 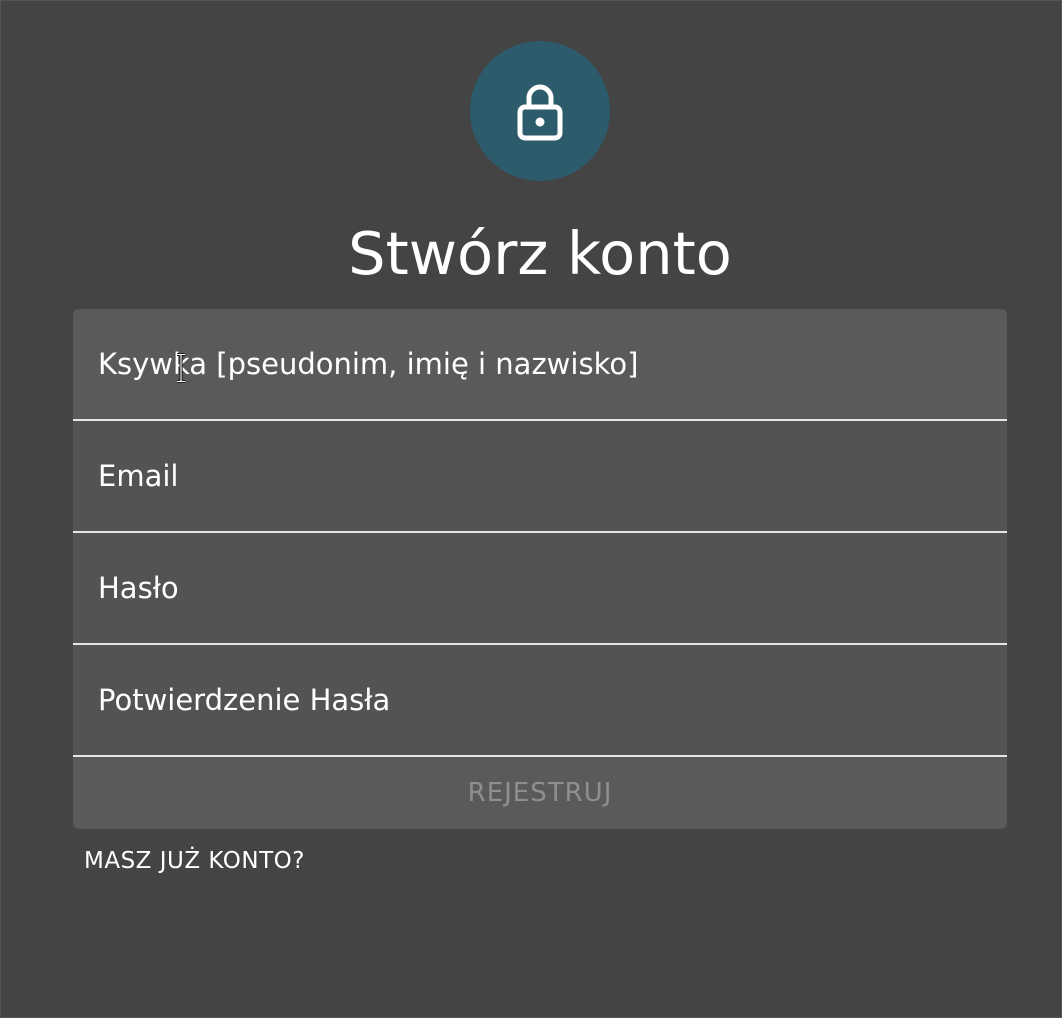 I want to click on password-confirm-field, so click(x=540, y=701).